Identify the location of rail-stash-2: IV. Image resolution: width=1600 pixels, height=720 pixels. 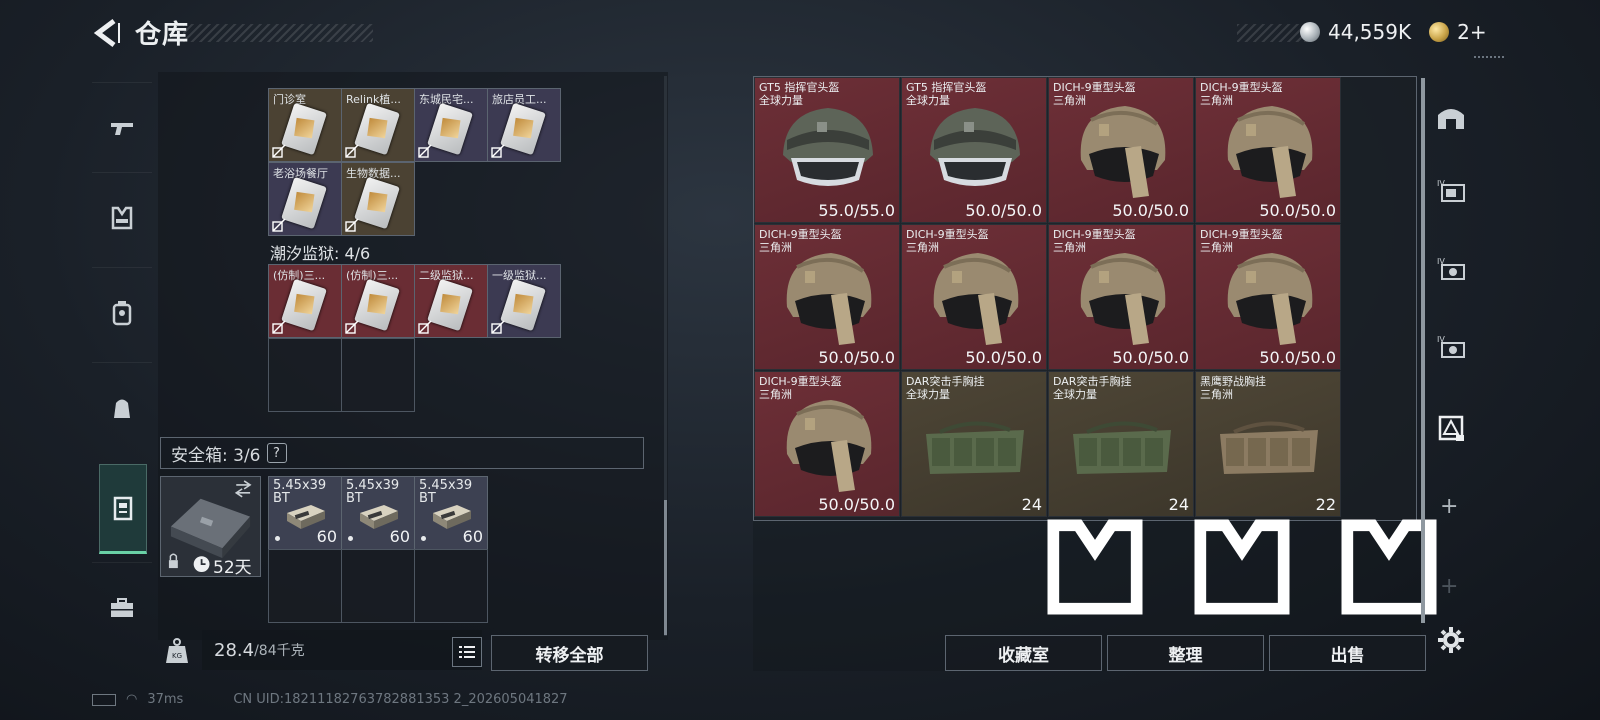
(1451, 192).